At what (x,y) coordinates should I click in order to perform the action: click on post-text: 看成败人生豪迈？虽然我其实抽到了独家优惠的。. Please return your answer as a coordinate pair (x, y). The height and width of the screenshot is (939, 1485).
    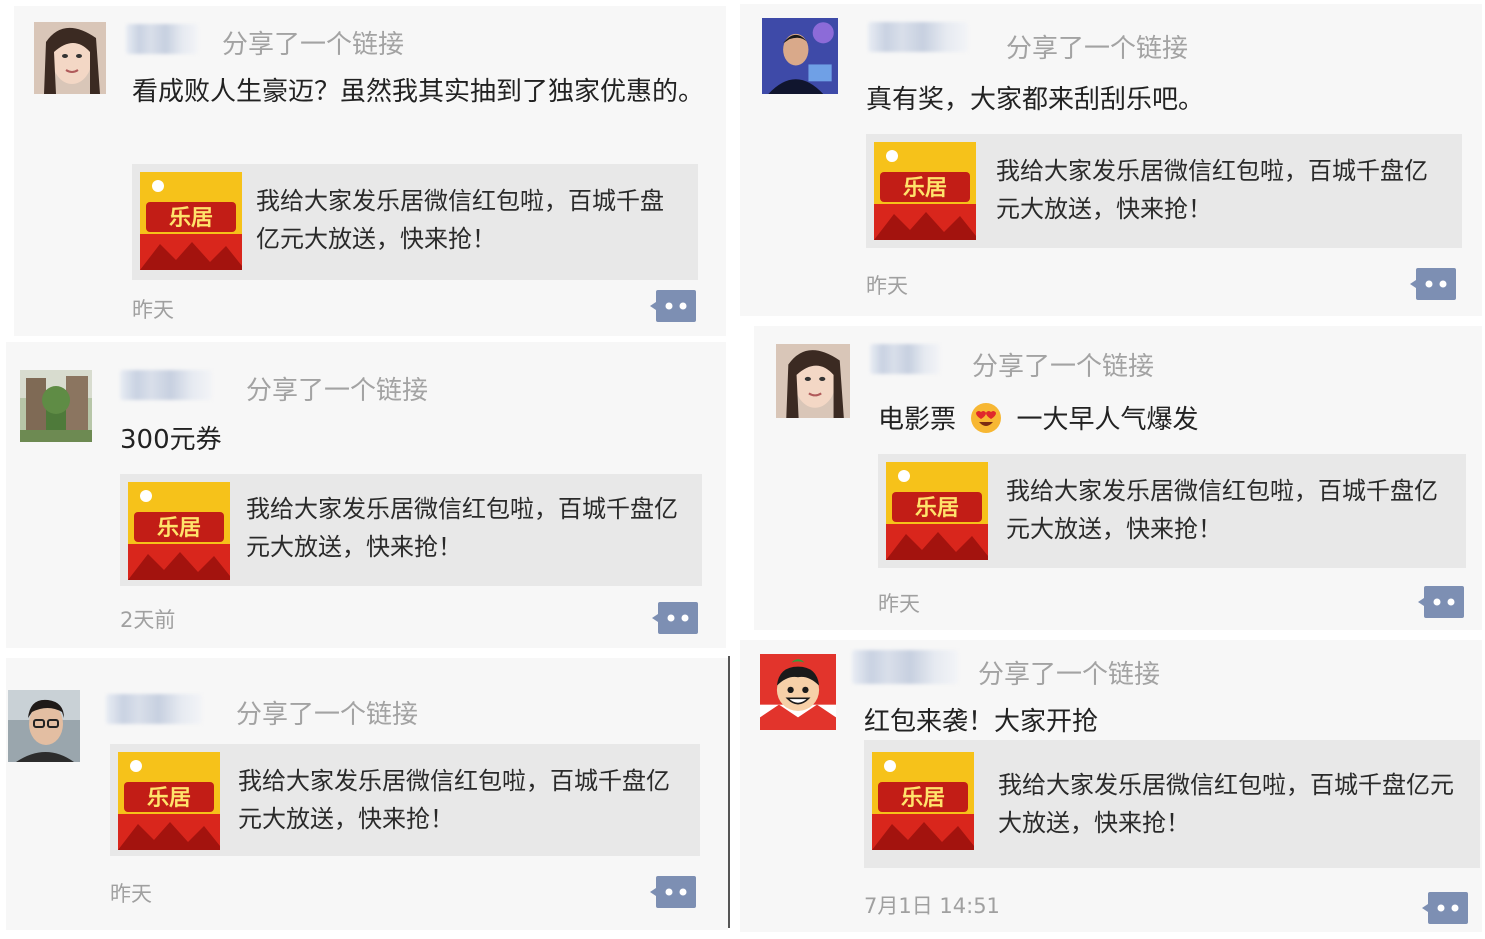
    Looking at the image, I should click on (418, 92).